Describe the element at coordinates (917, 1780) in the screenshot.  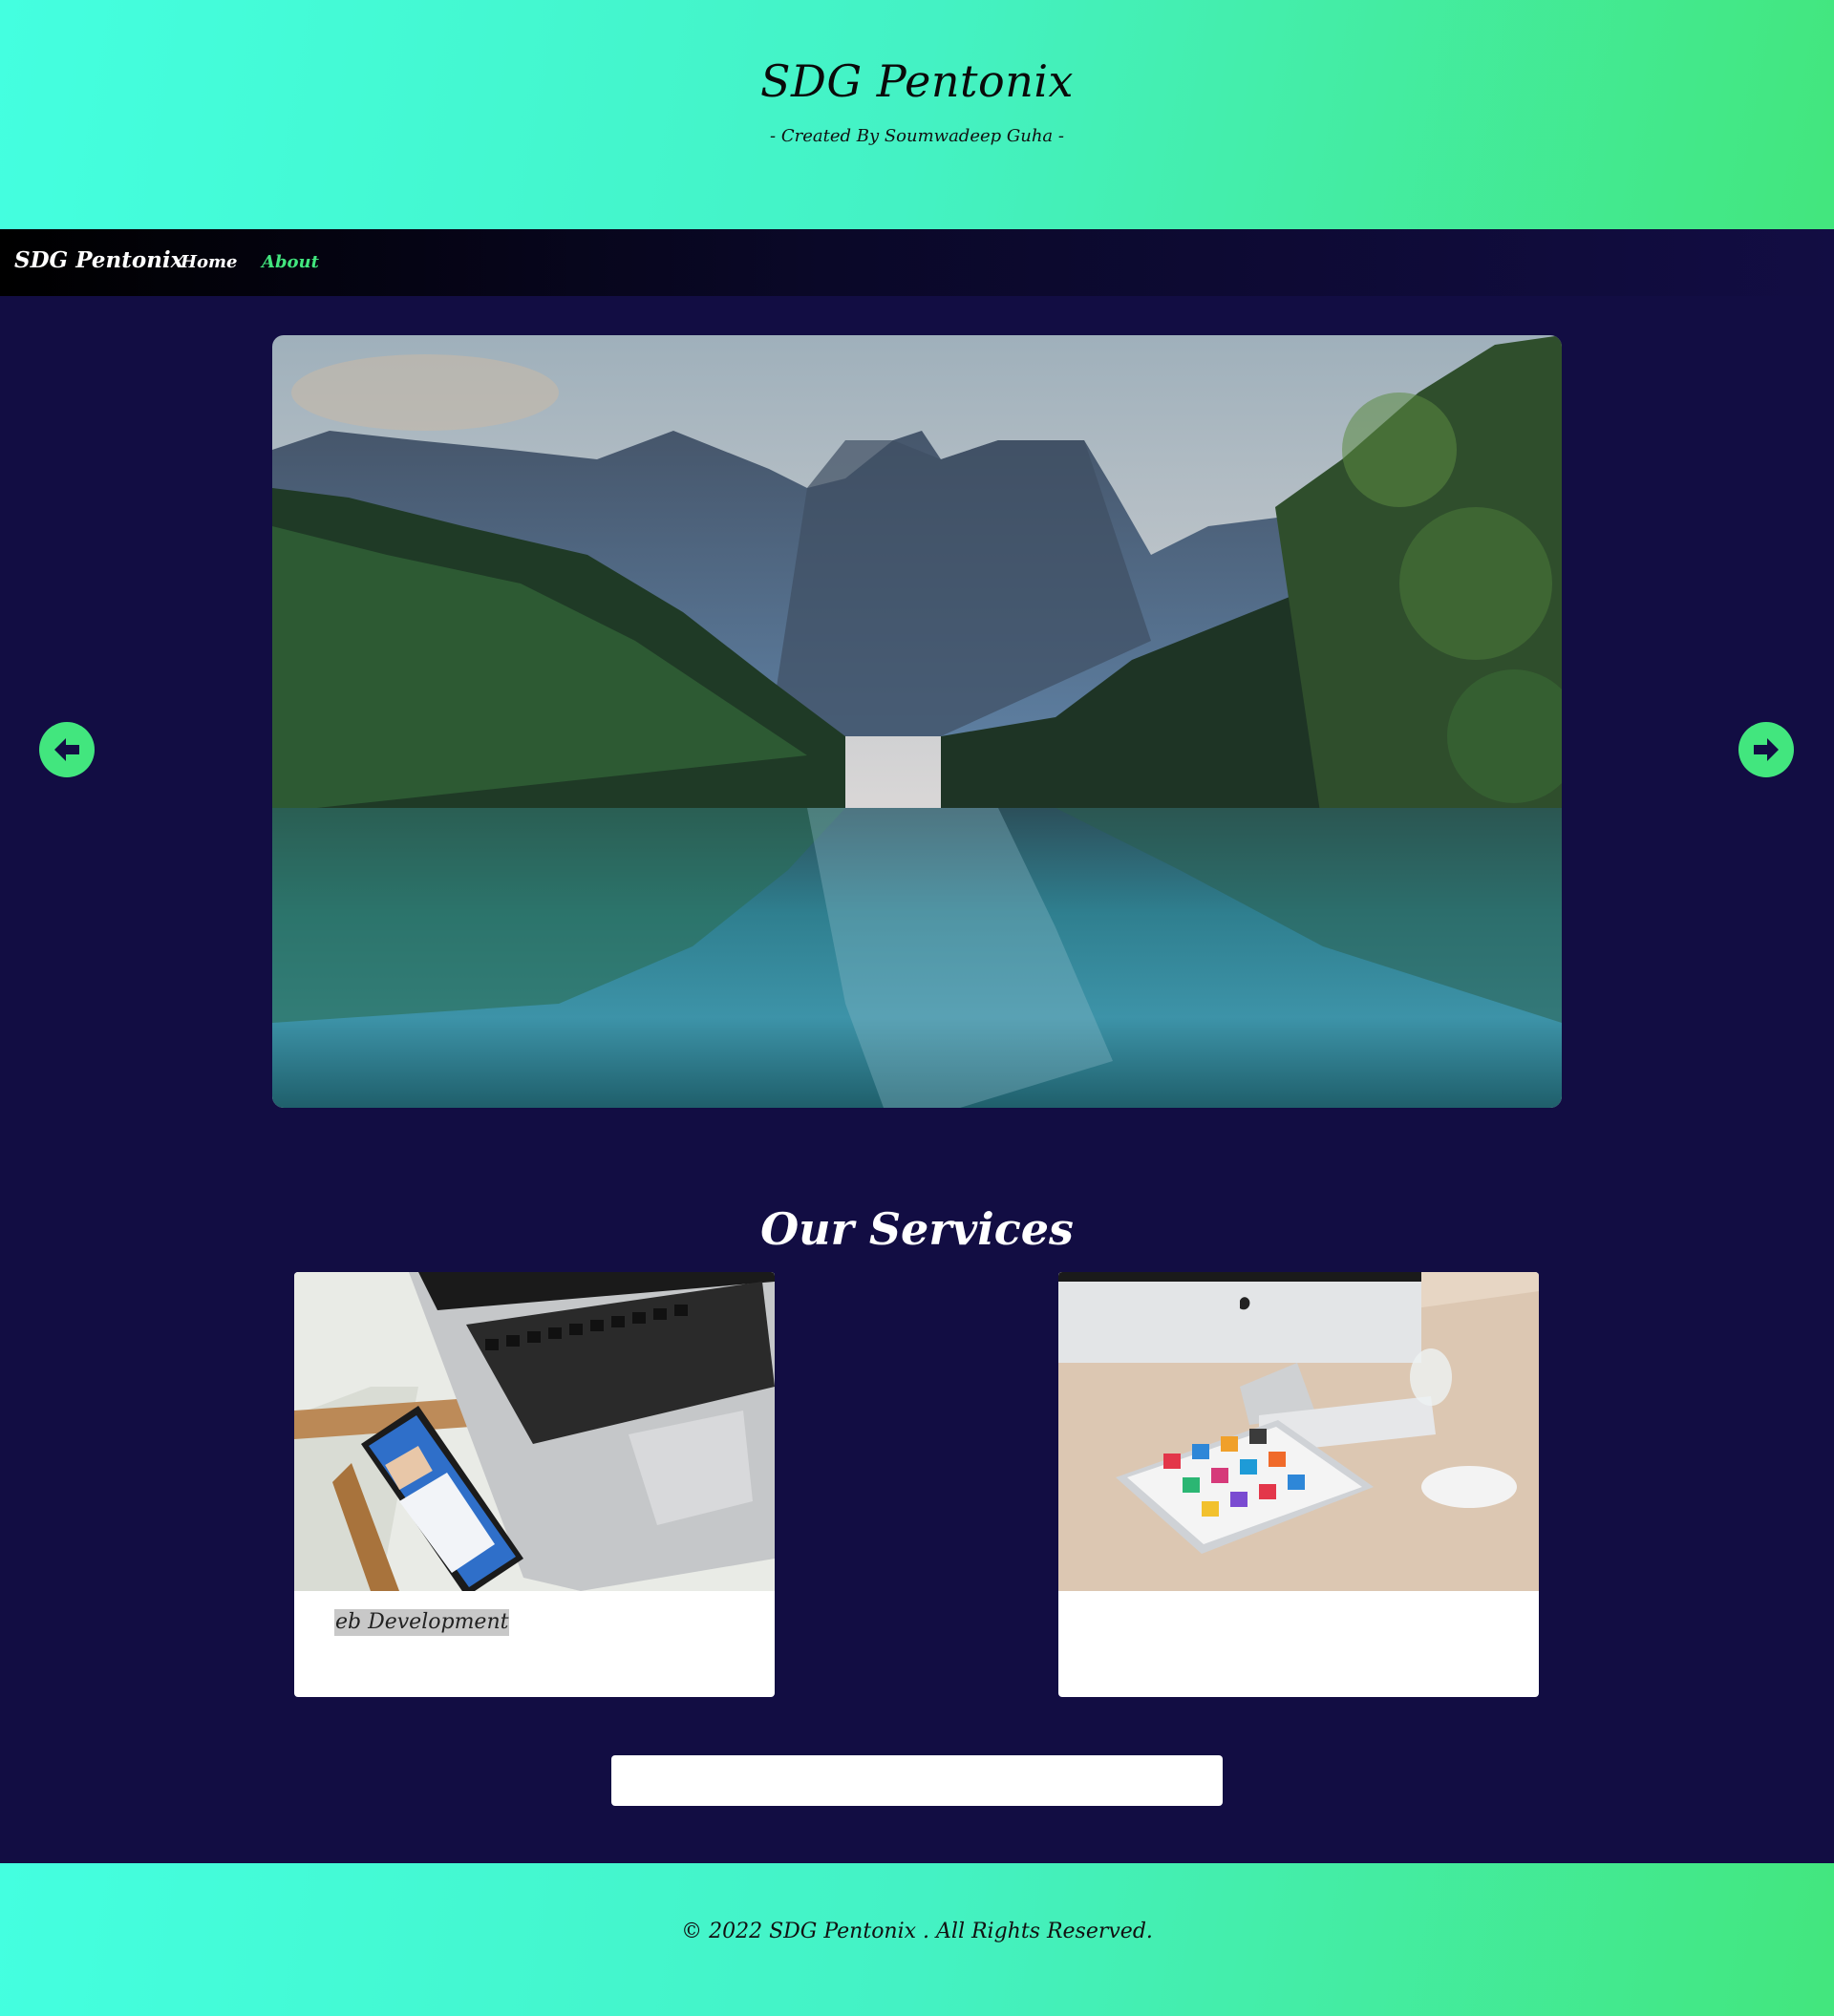
I see `bottom-action-bar` at that location.